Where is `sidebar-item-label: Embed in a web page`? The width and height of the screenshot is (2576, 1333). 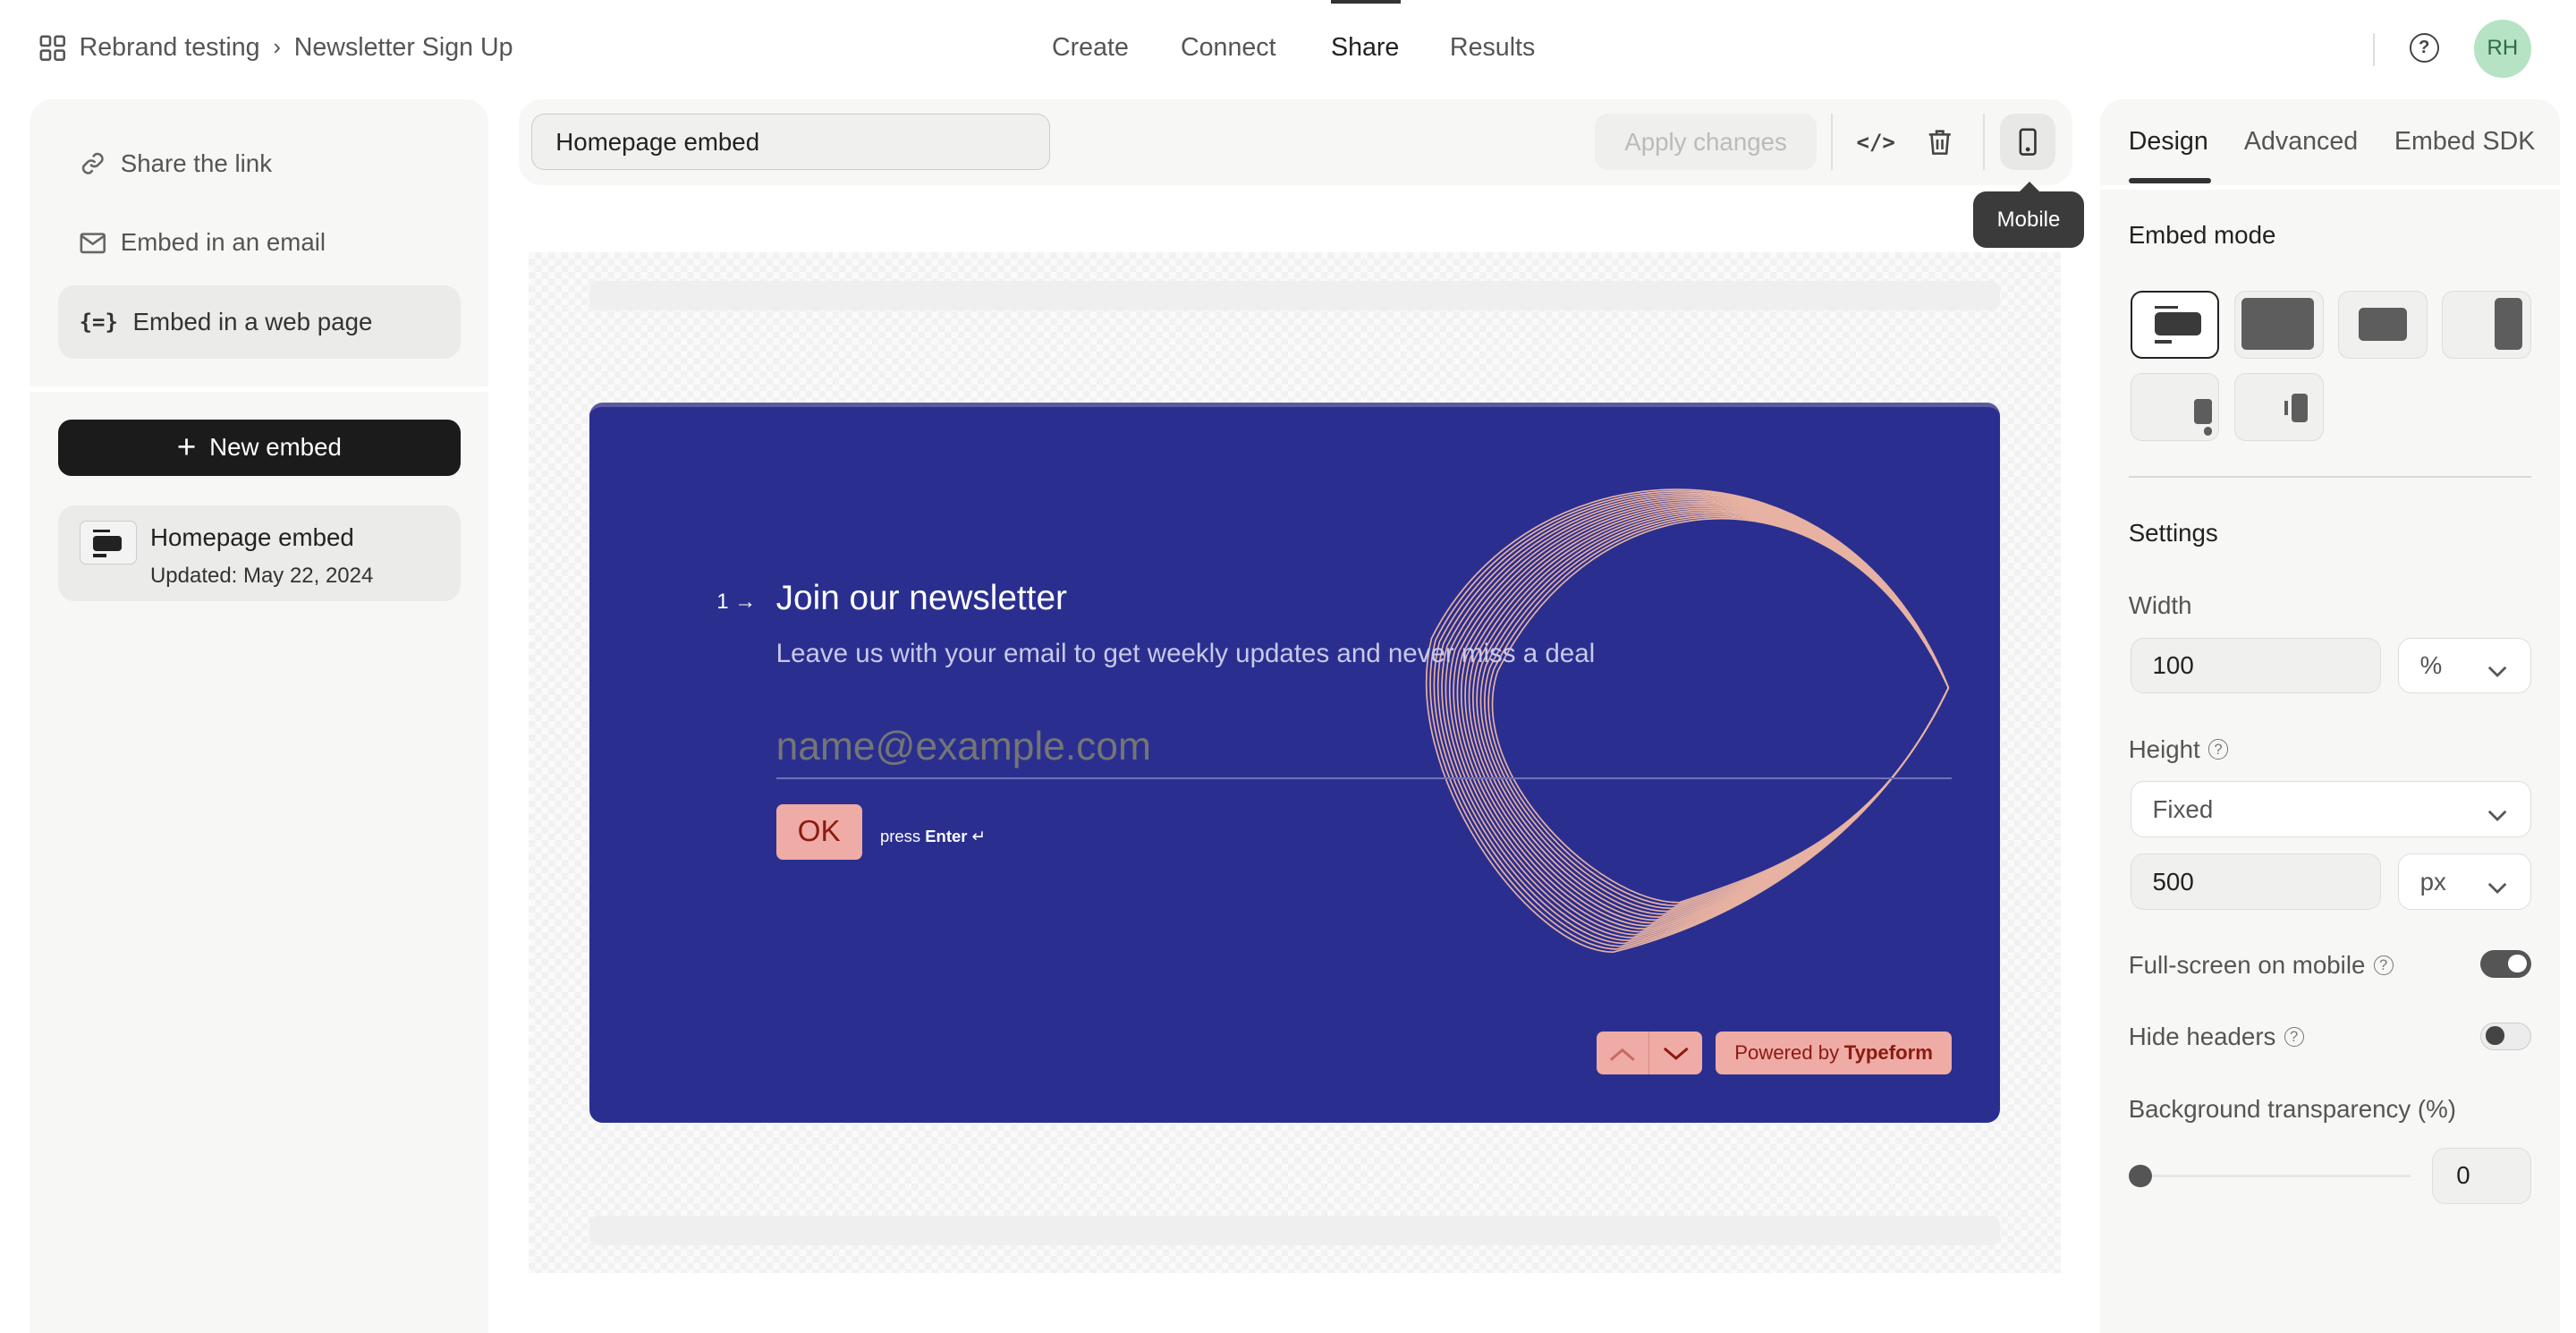
sidebar-item-label: Embed in a web page is located at coordinates (252, 321).